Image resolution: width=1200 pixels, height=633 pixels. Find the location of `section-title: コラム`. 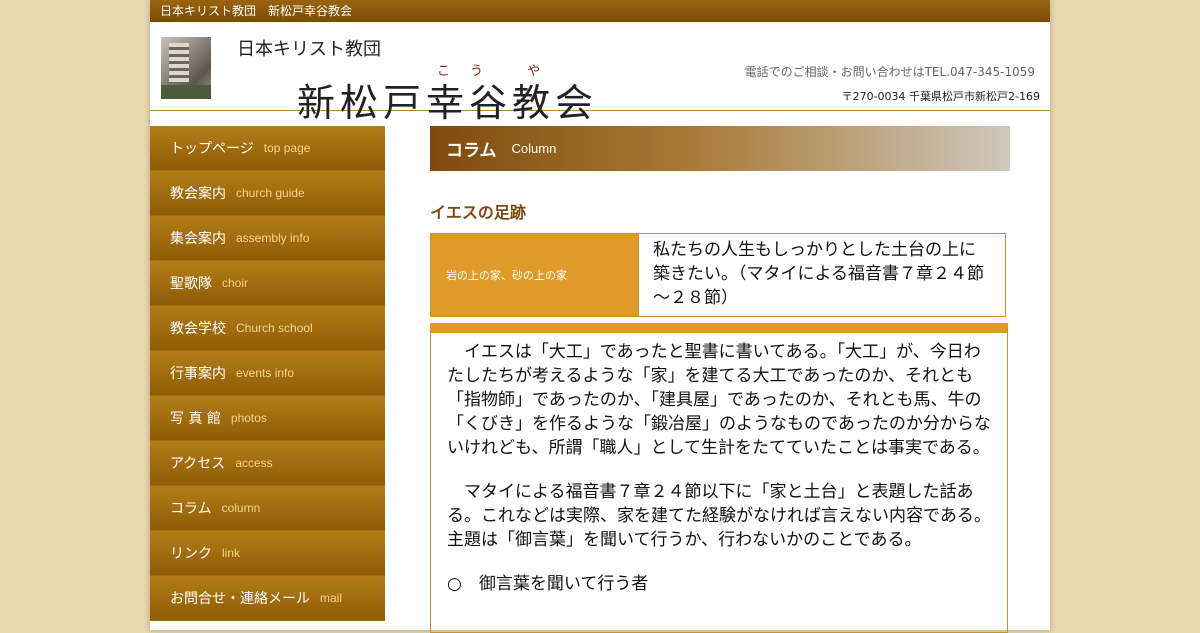

section-title: コラム is located at coordinates (471, 151).